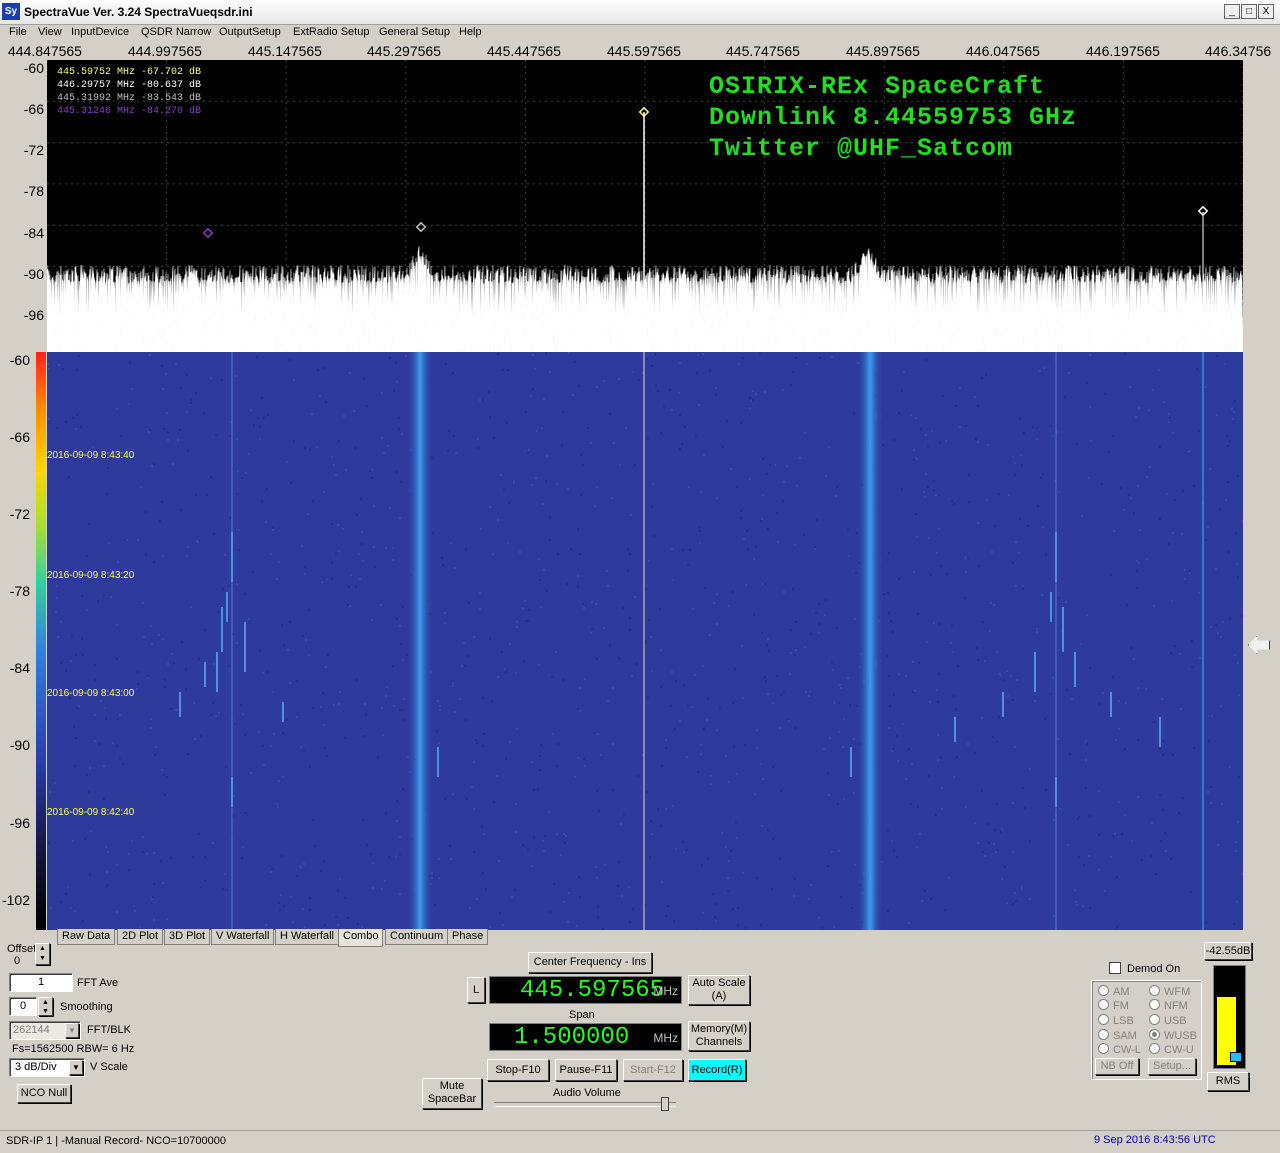 This screenshot has height=1153, width=1280. What do you see at coordinates (1003, 51) in the screenshot?
I see `freq-tick: 446.047565` at bounding box center [1003, 51].